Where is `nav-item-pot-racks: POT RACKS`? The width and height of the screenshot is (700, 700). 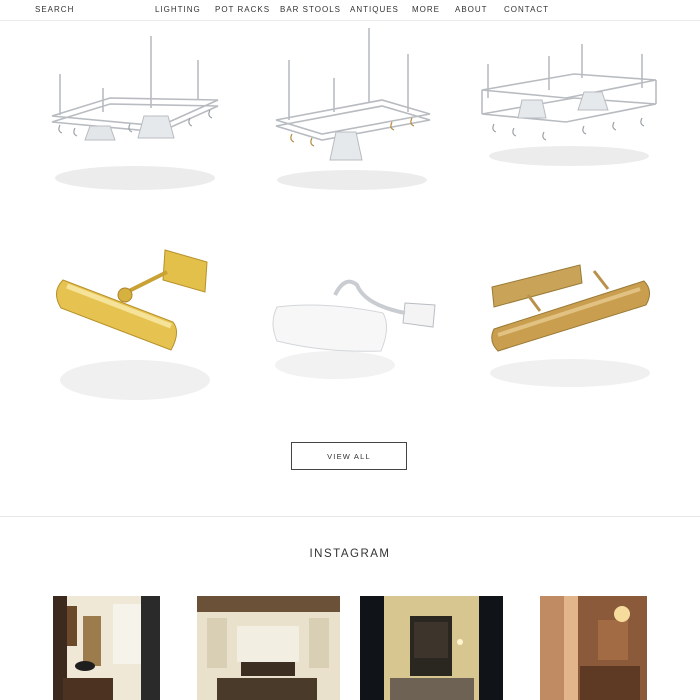 nav-item-pot-racks: POT RACKS is located at coordinates (242, 9).